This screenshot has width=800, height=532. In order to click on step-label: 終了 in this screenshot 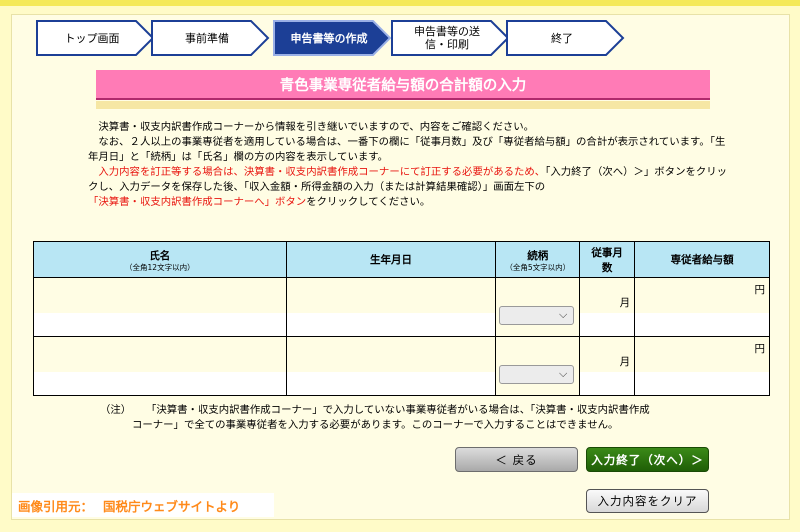, I will do `click(562, 38)`.